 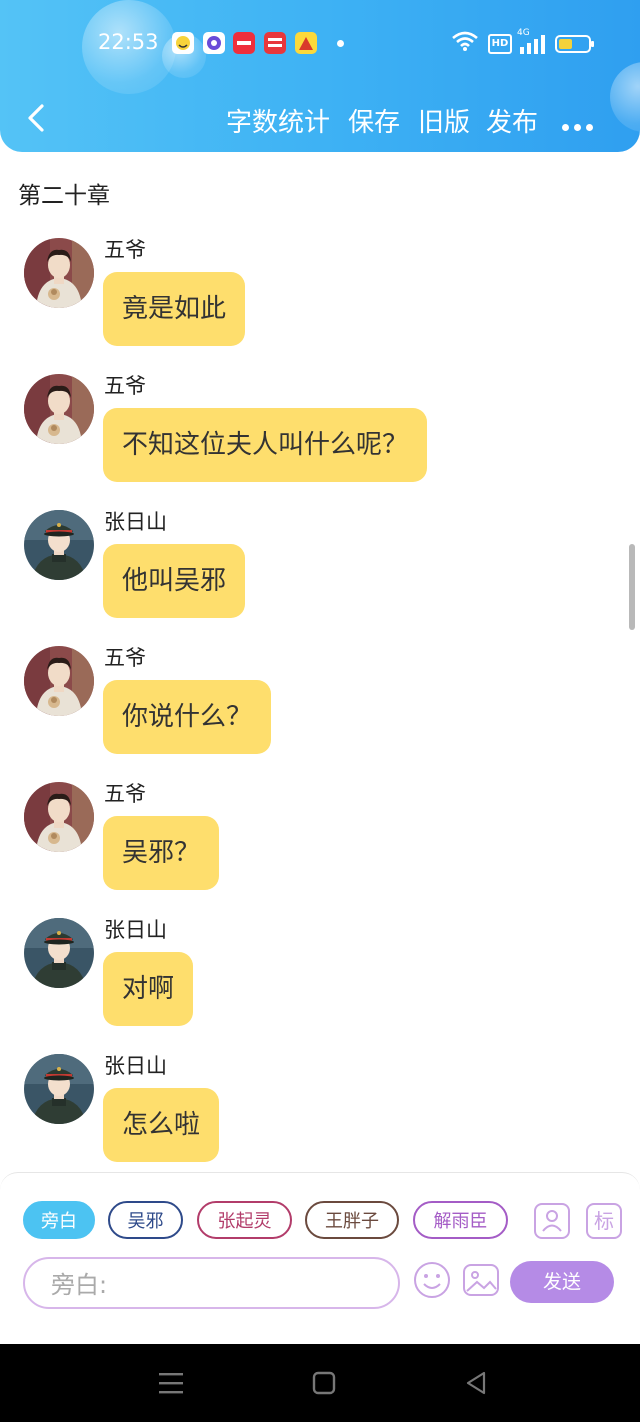 What do you see at coordinates (161, 853) in the screenshot?
I see `message-bubble: 吴邪？` at bounding box center [161, 853].